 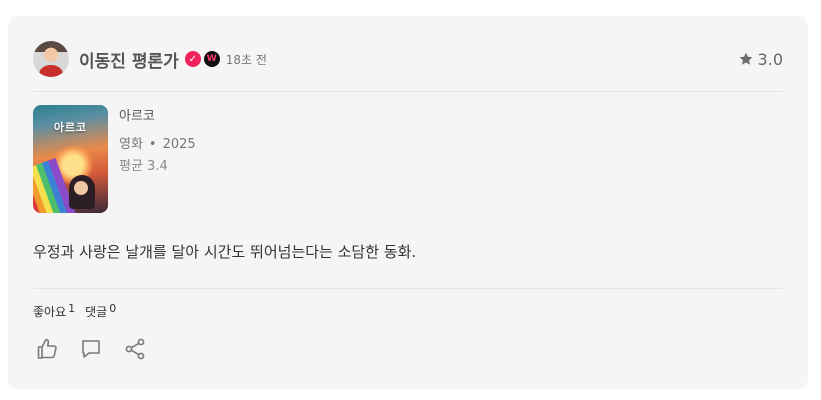 I want to click on movie-category: 영화, so click(x=131, y=144).